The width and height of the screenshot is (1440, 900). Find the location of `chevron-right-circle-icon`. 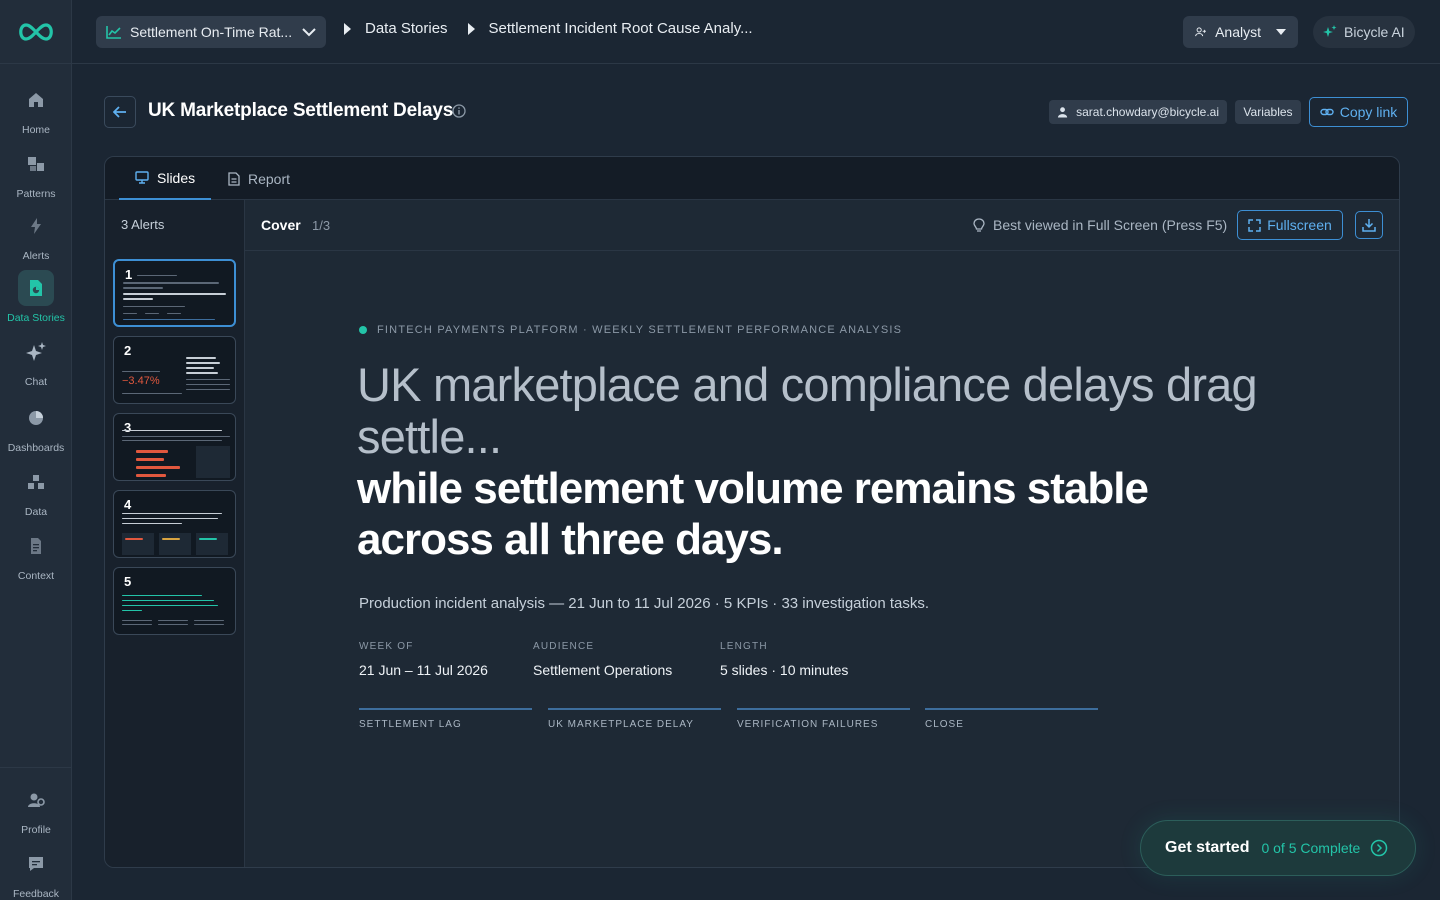

chevron-right-circle-icon is located at coordinates (1379, 848).